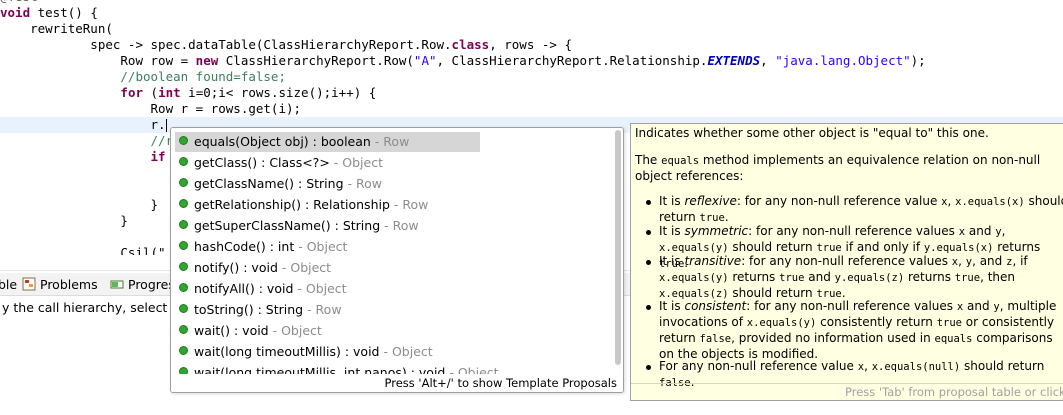 Image resolution: width=1063 pixels, height=415 pixels. What do you see at coordinates (56, 29) in the screenshot?
I see `code-line: rewriteRun(` at bounding box center [56, 29].